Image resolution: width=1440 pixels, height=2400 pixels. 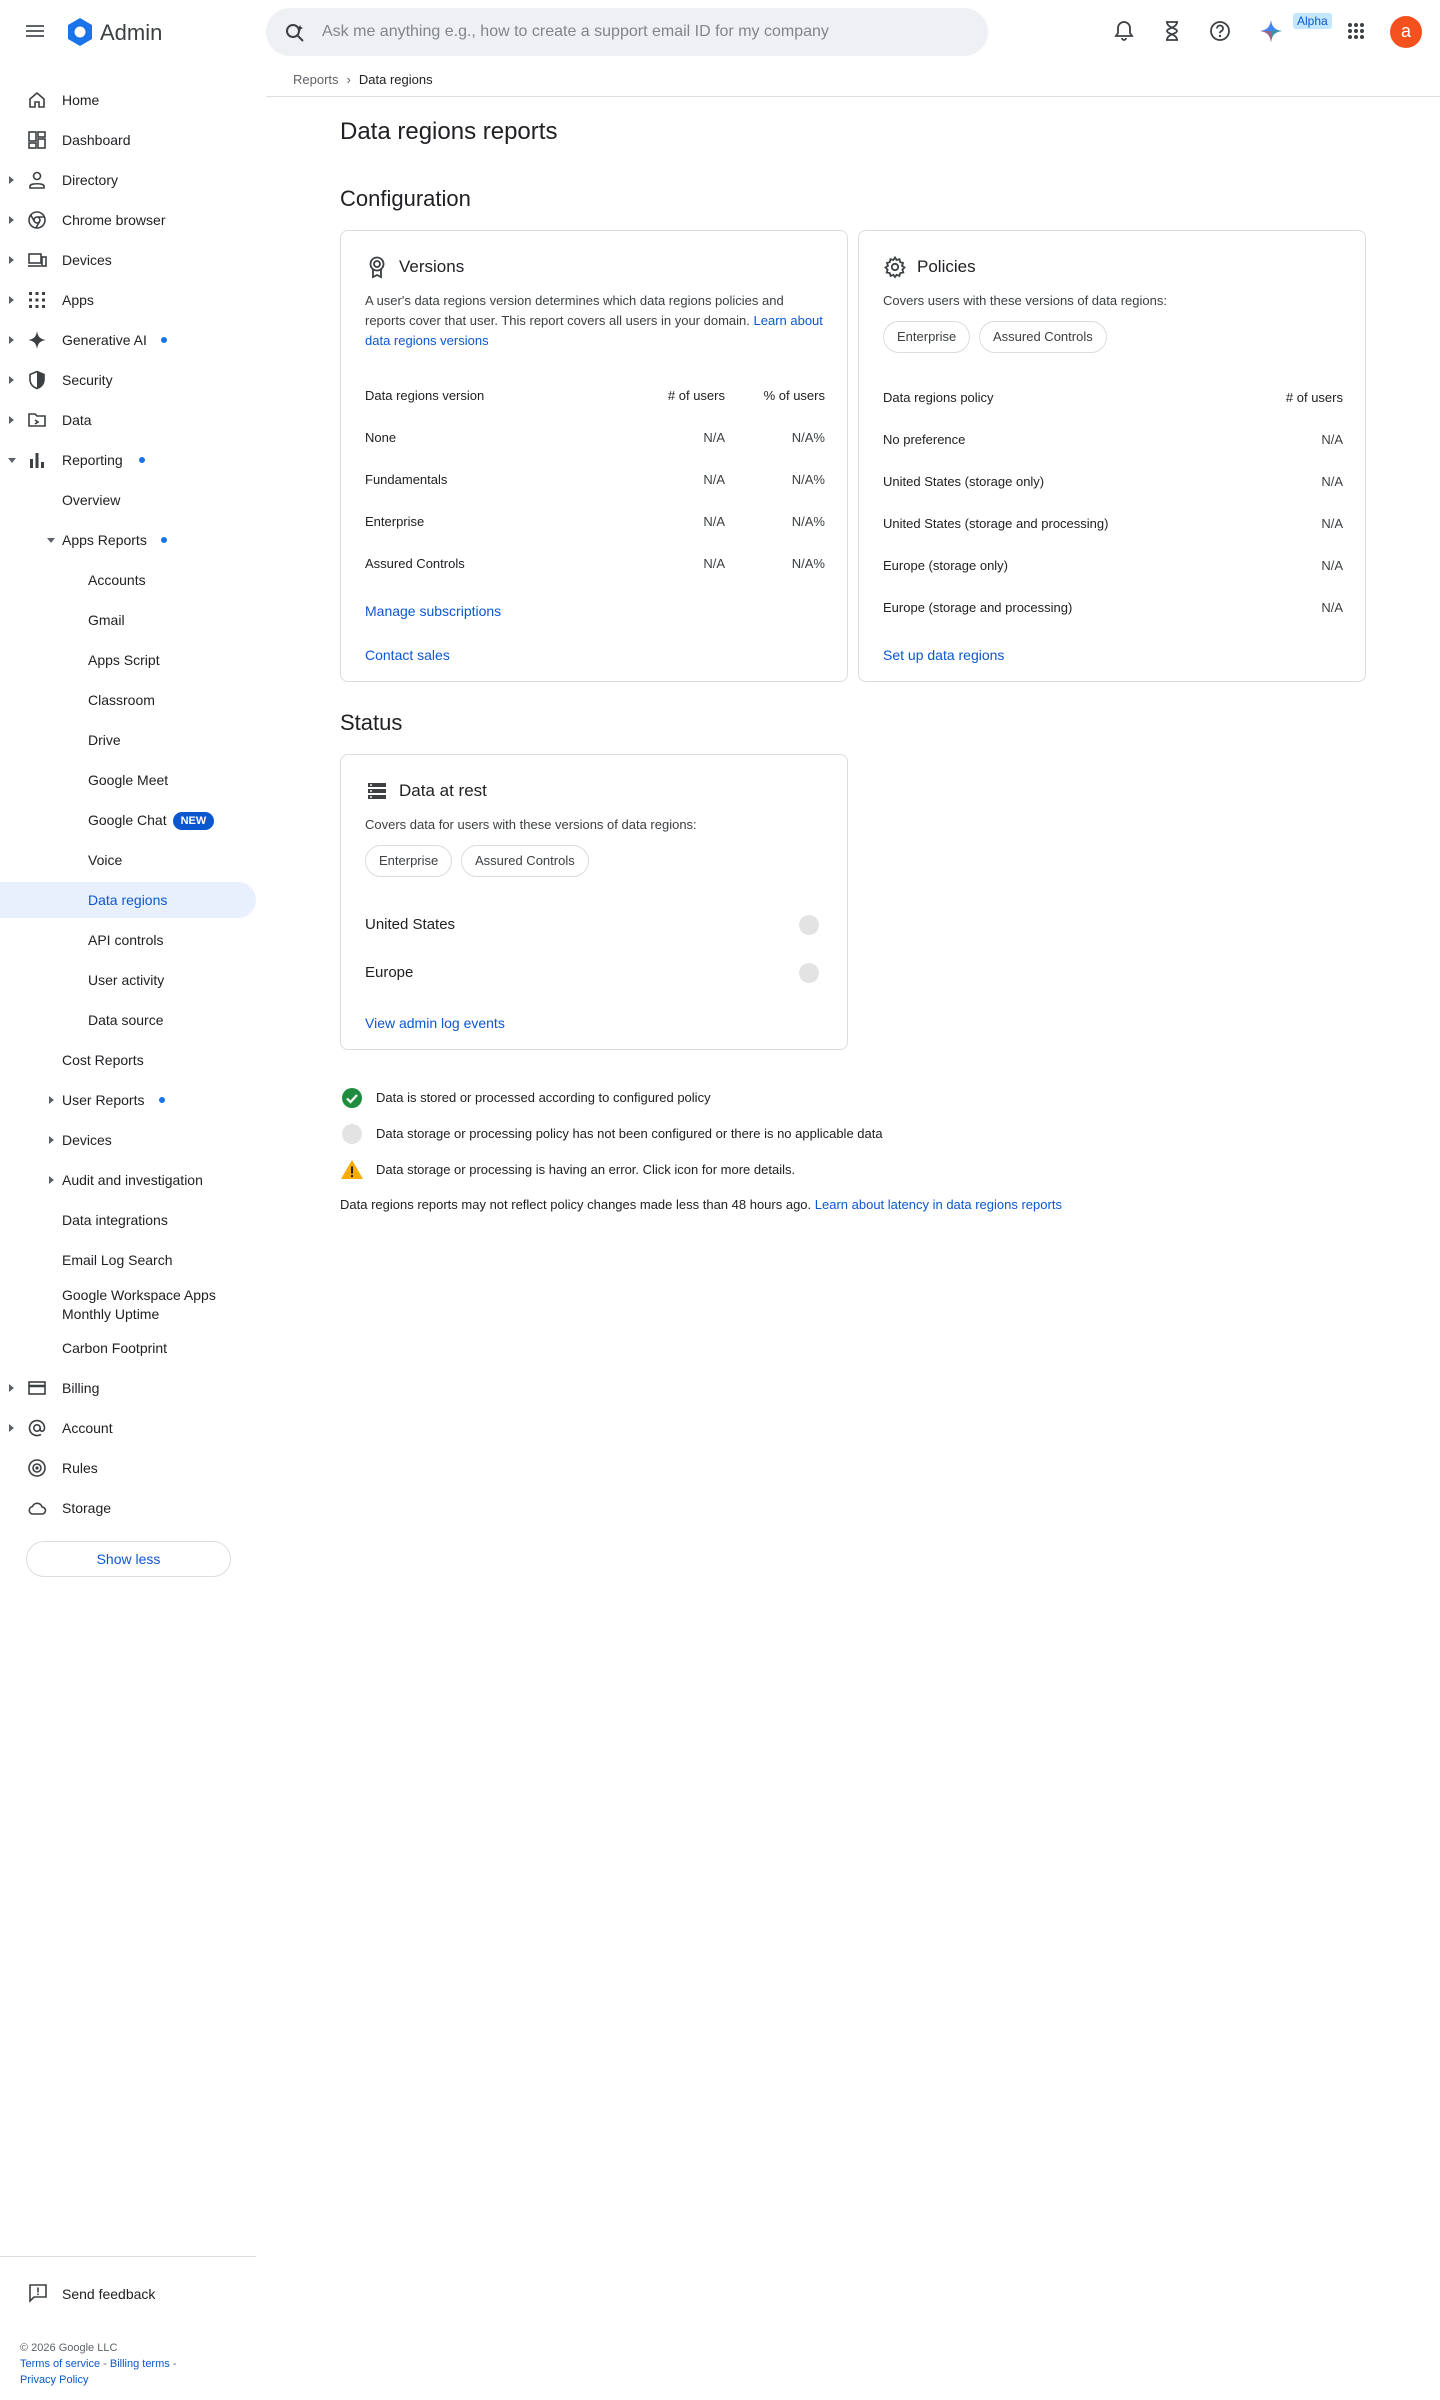 I want to click on sidebar-item-carbon-footprint: Carbon Footprint, so click(x=128, y=1348).